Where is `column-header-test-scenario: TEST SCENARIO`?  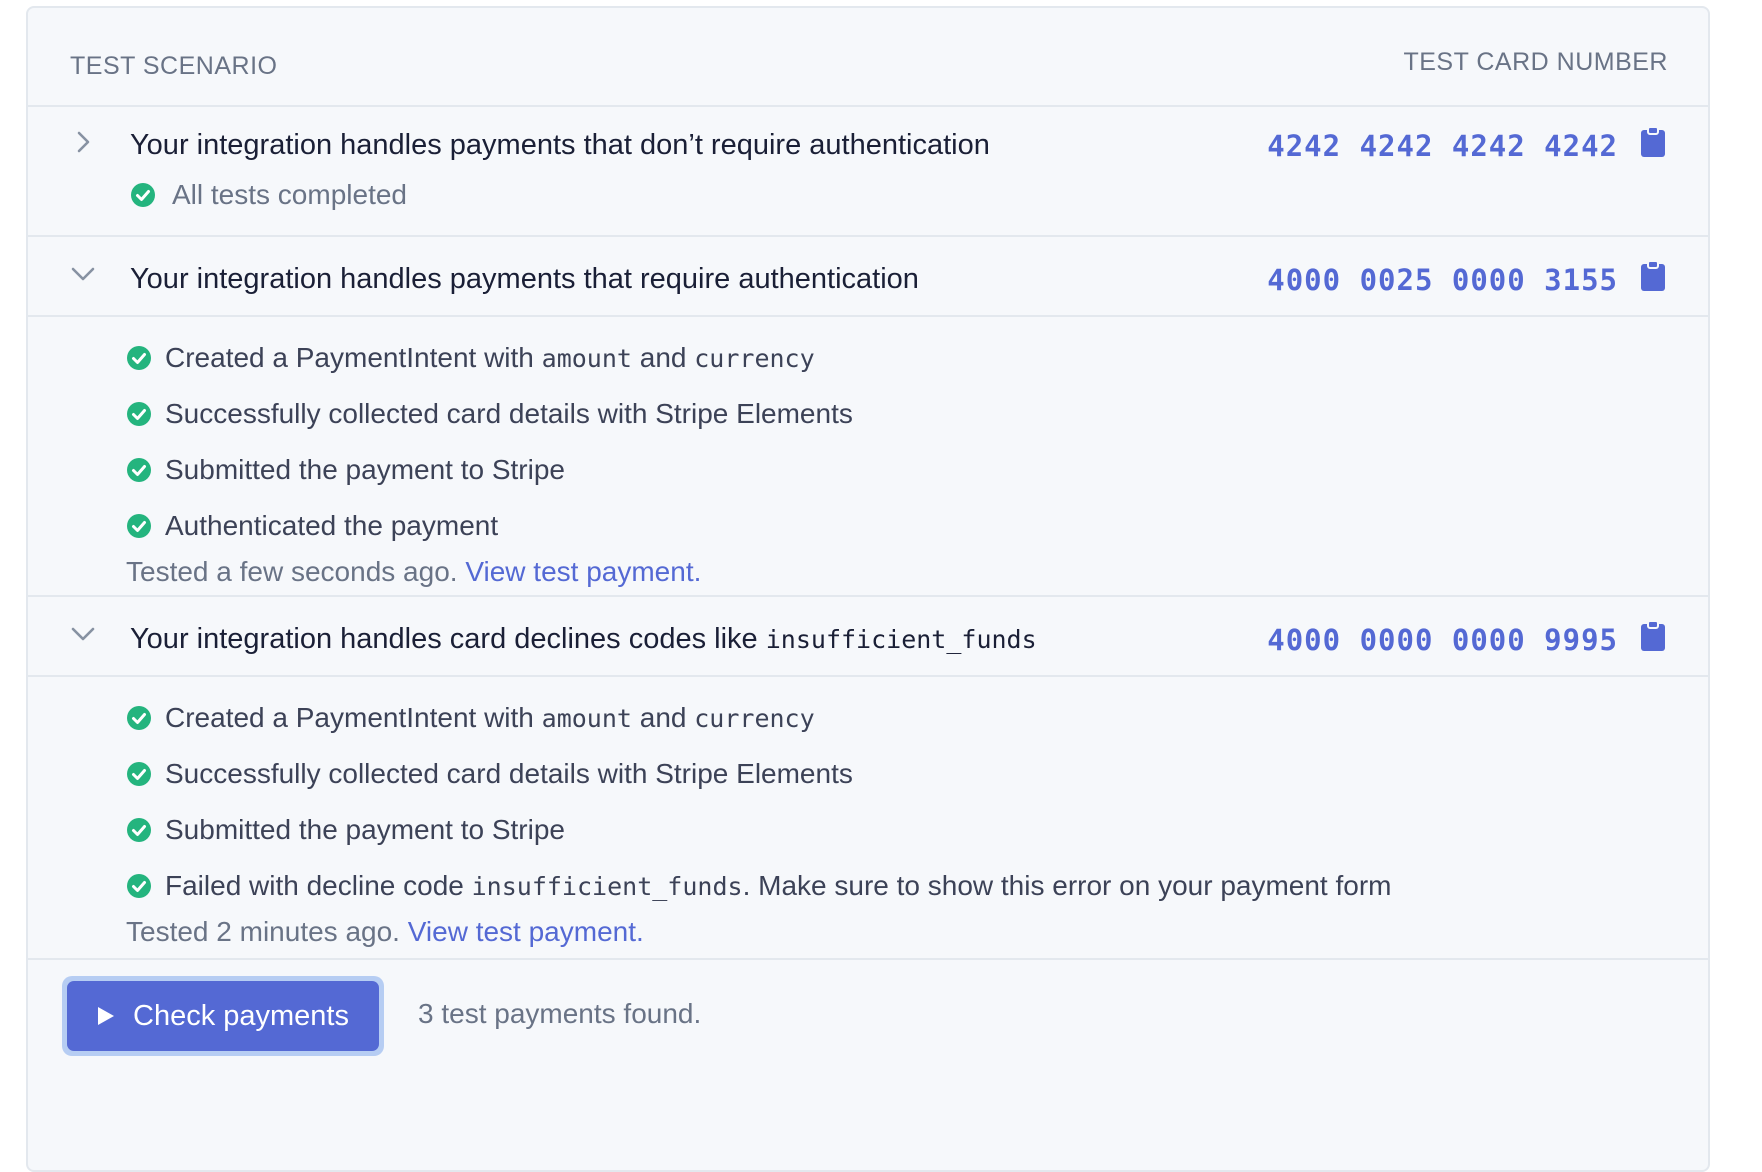
column-header-test-scenario: TEST SCENARIO is located at coordinates (174, 66).